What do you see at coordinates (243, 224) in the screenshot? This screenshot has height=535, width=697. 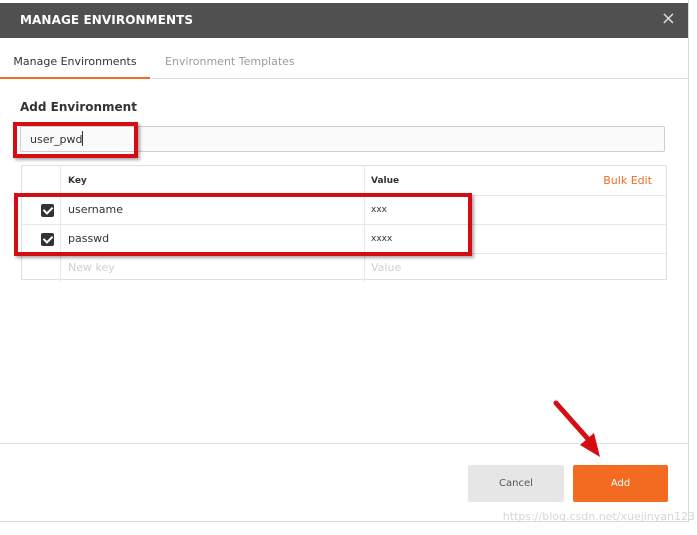 I see `highlight-box-variables` at bounding box center [243, 224].